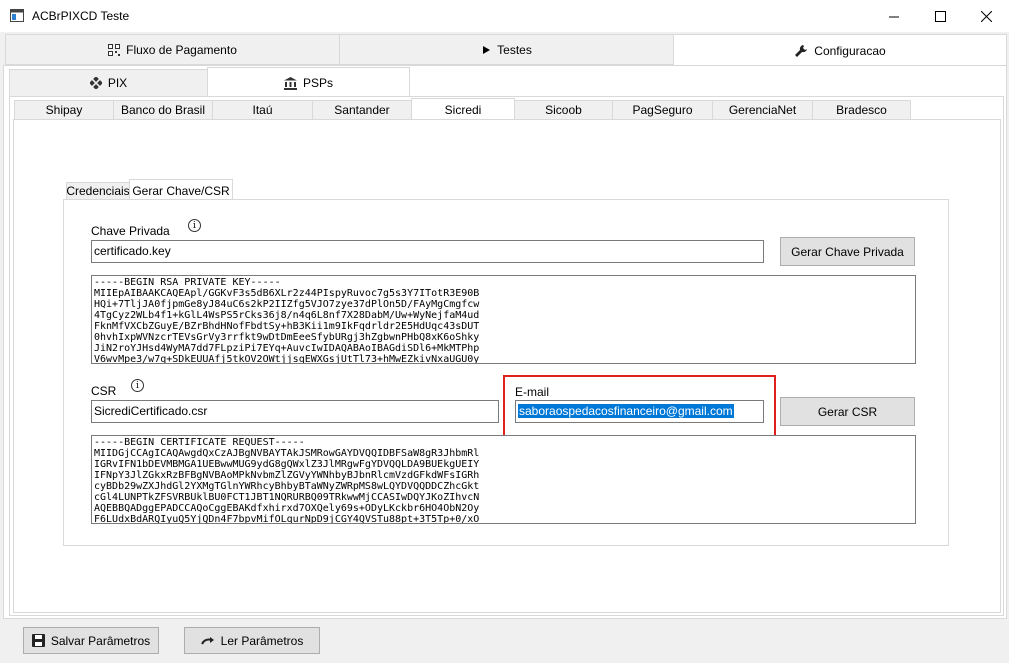  I want to click on gerar-csr-button: Gerar CSR, so click(847, 411).